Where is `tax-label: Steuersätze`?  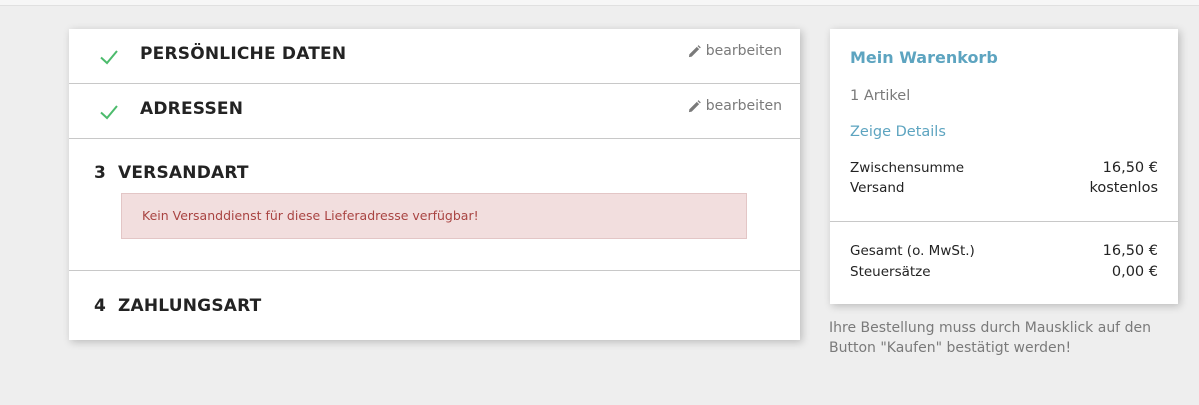 tax-label: Steuersätze is located at coordinates (890, 272).